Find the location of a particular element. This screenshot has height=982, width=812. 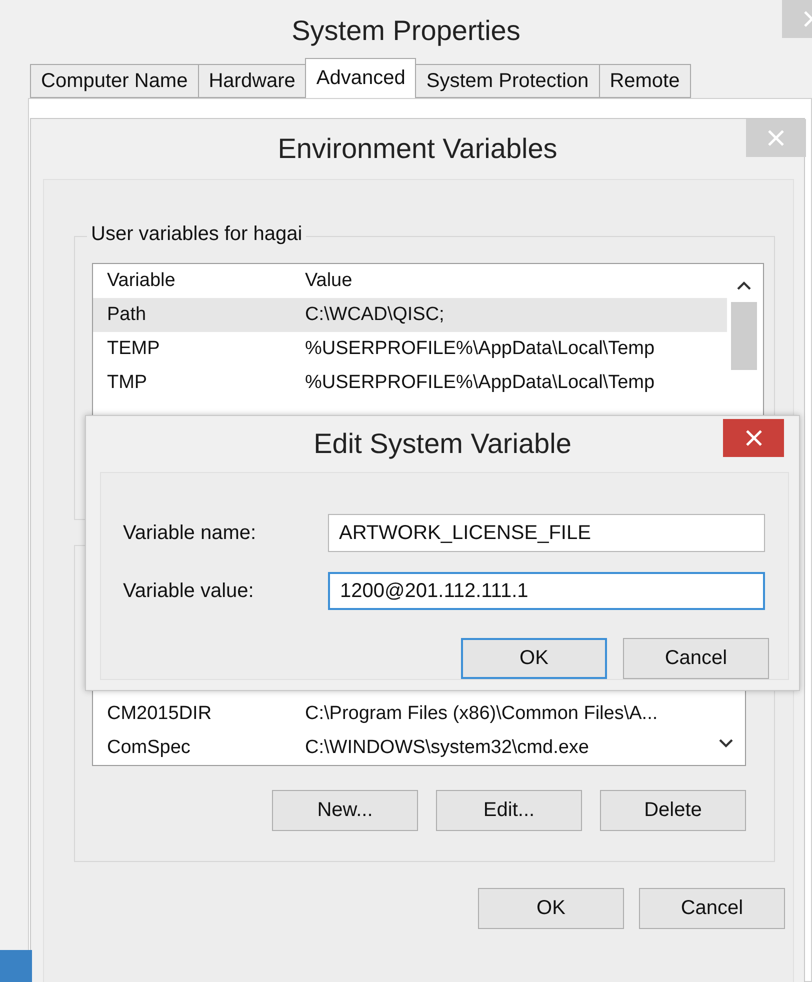

variable-name: TMP is located at coordinates (127, 383).